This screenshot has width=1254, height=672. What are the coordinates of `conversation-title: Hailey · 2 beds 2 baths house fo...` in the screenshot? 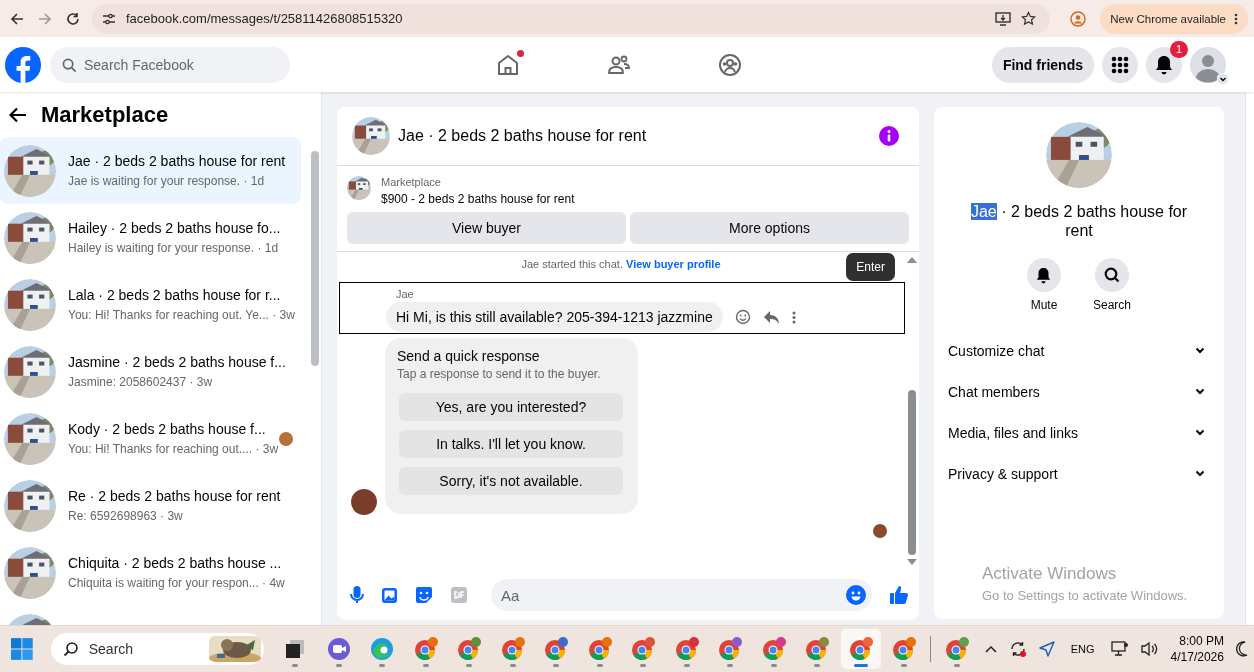 It's located at (175, 227).